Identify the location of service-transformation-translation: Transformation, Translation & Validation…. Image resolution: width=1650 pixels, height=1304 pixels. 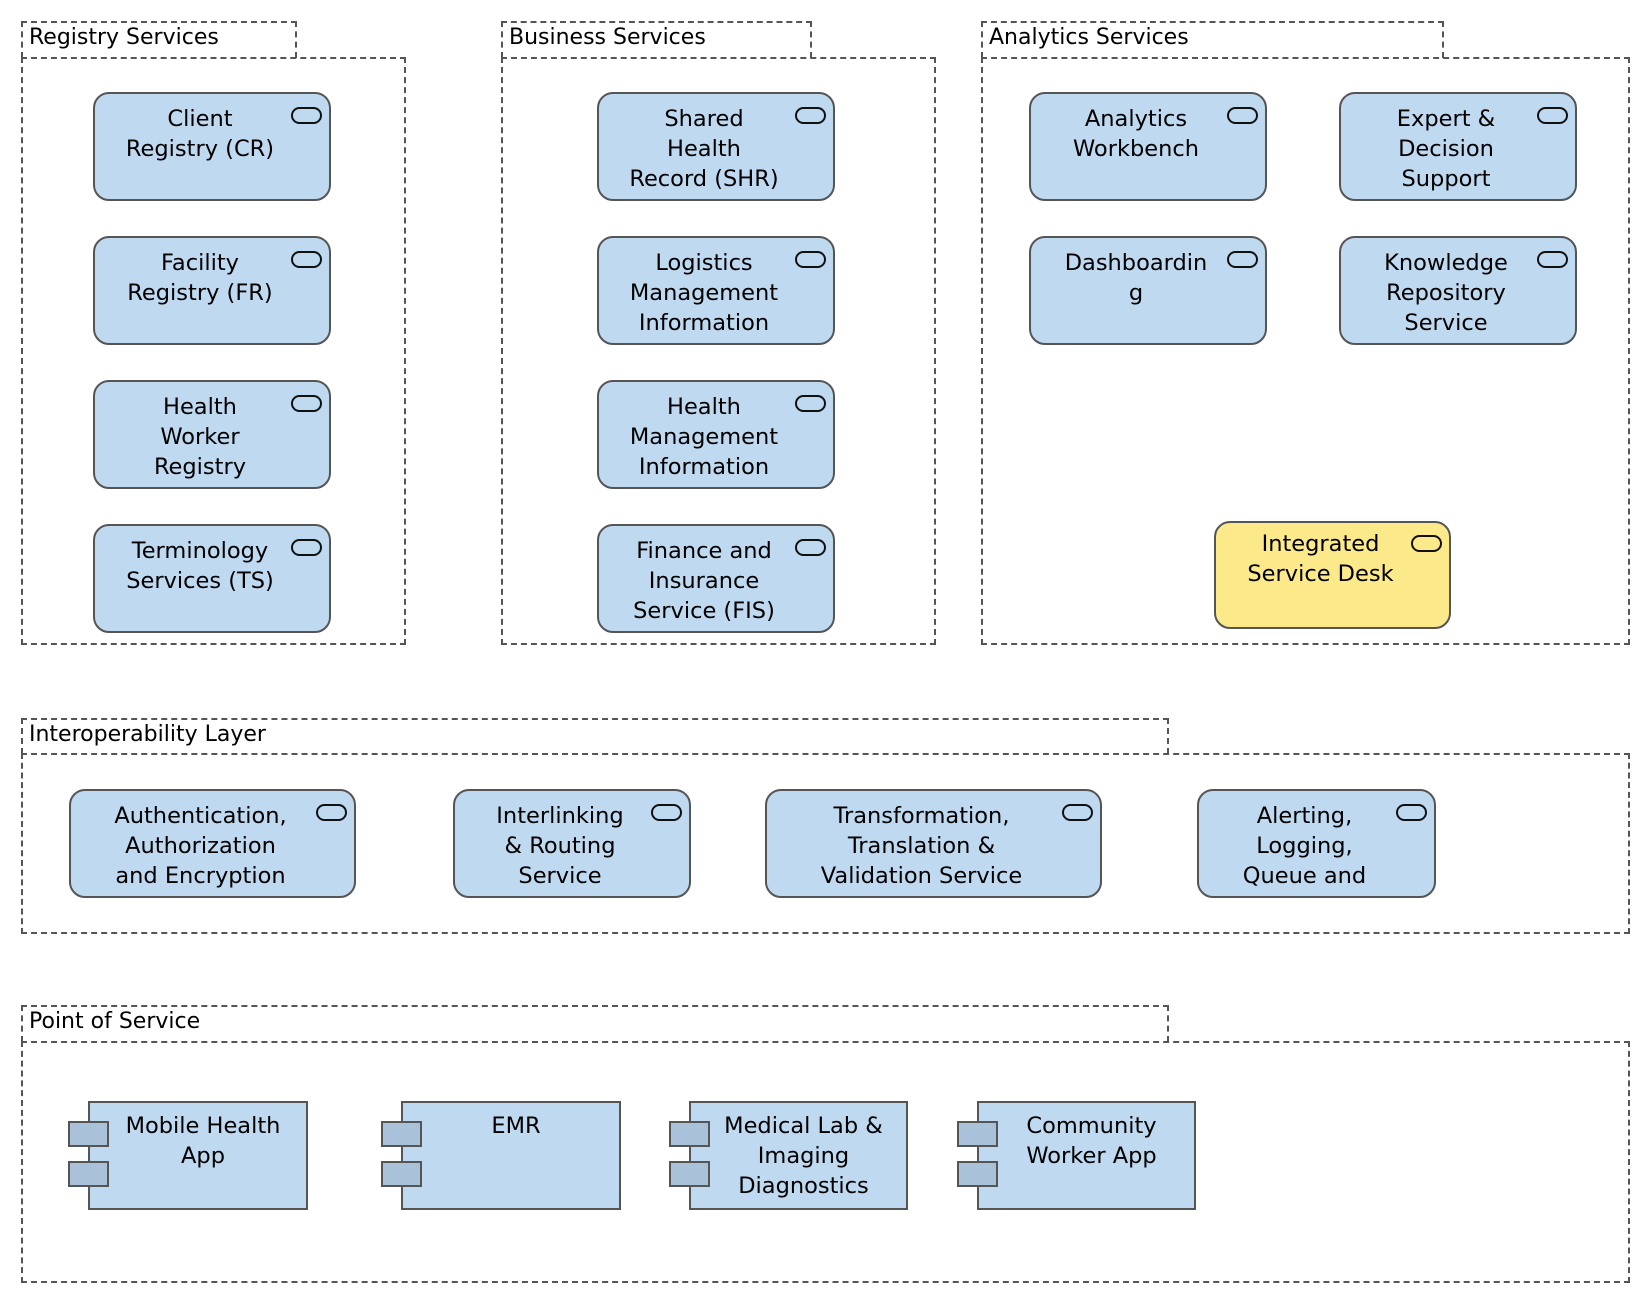
(933, 843).